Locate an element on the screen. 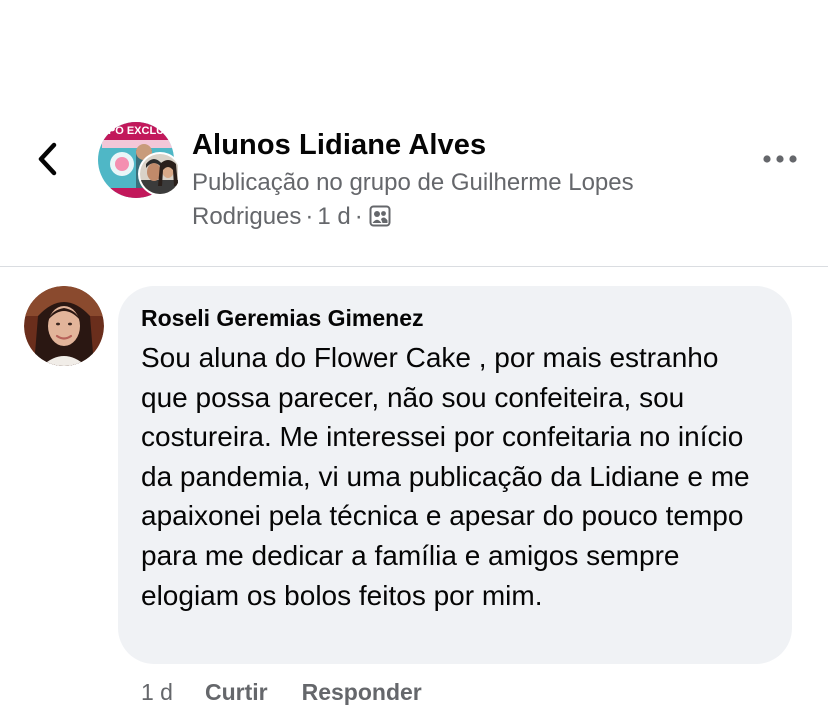  group-members-icon is located at coordinates (380, 216).